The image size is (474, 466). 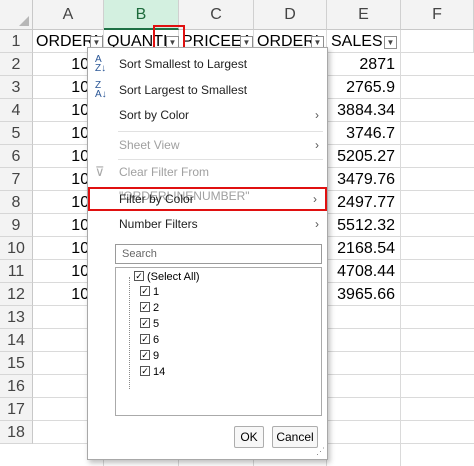 I want to click on column-header-e: E, so click(x=364, y=15).